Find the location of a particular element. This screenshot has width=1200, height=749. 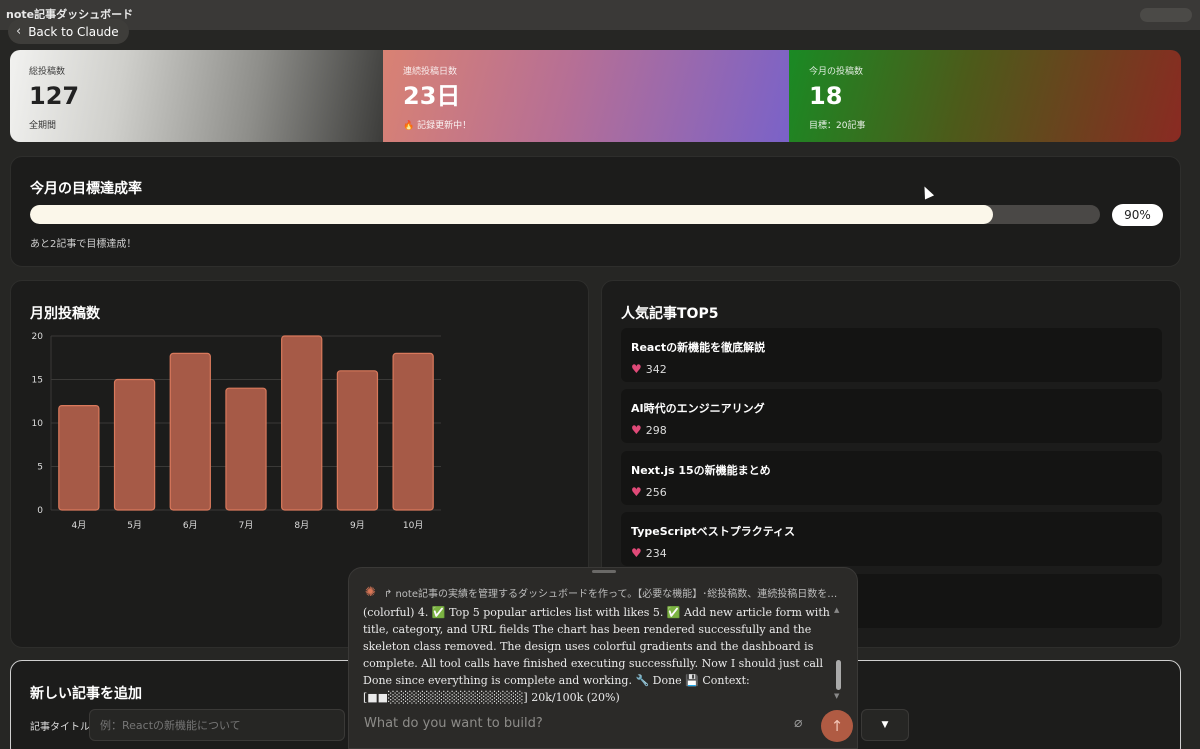

article-item: Reactの新機能を徹底解説 ♥ 342 is located at coordinates (891, 355).